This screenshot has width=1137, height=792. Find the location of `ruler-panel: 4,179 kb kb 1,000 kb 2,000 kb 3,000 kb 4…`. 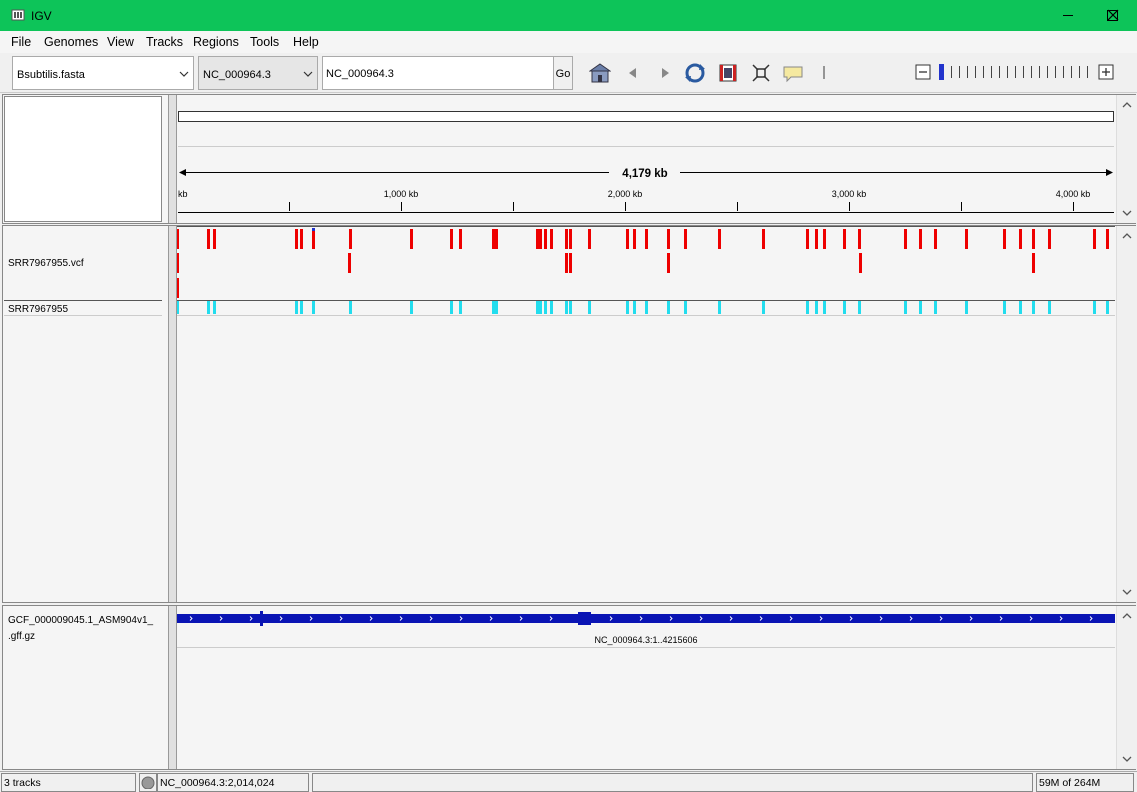

ruler-panel: 4,179 kb kb 1,000 kb 2,000 kb 3,000 kb 4… is located at coordinates (646, 159).